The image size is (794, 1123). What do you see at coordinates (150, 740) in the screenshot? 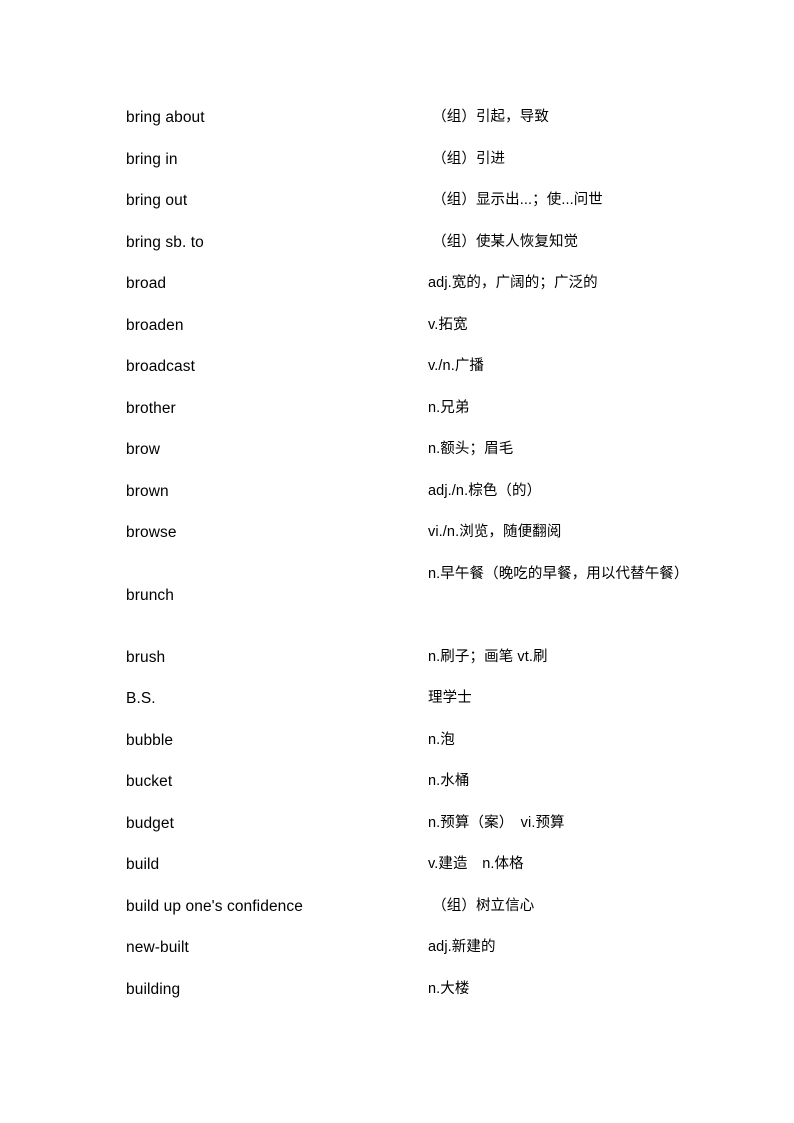
I see `glossary-term: bubble` at bounding box center [150, 740].